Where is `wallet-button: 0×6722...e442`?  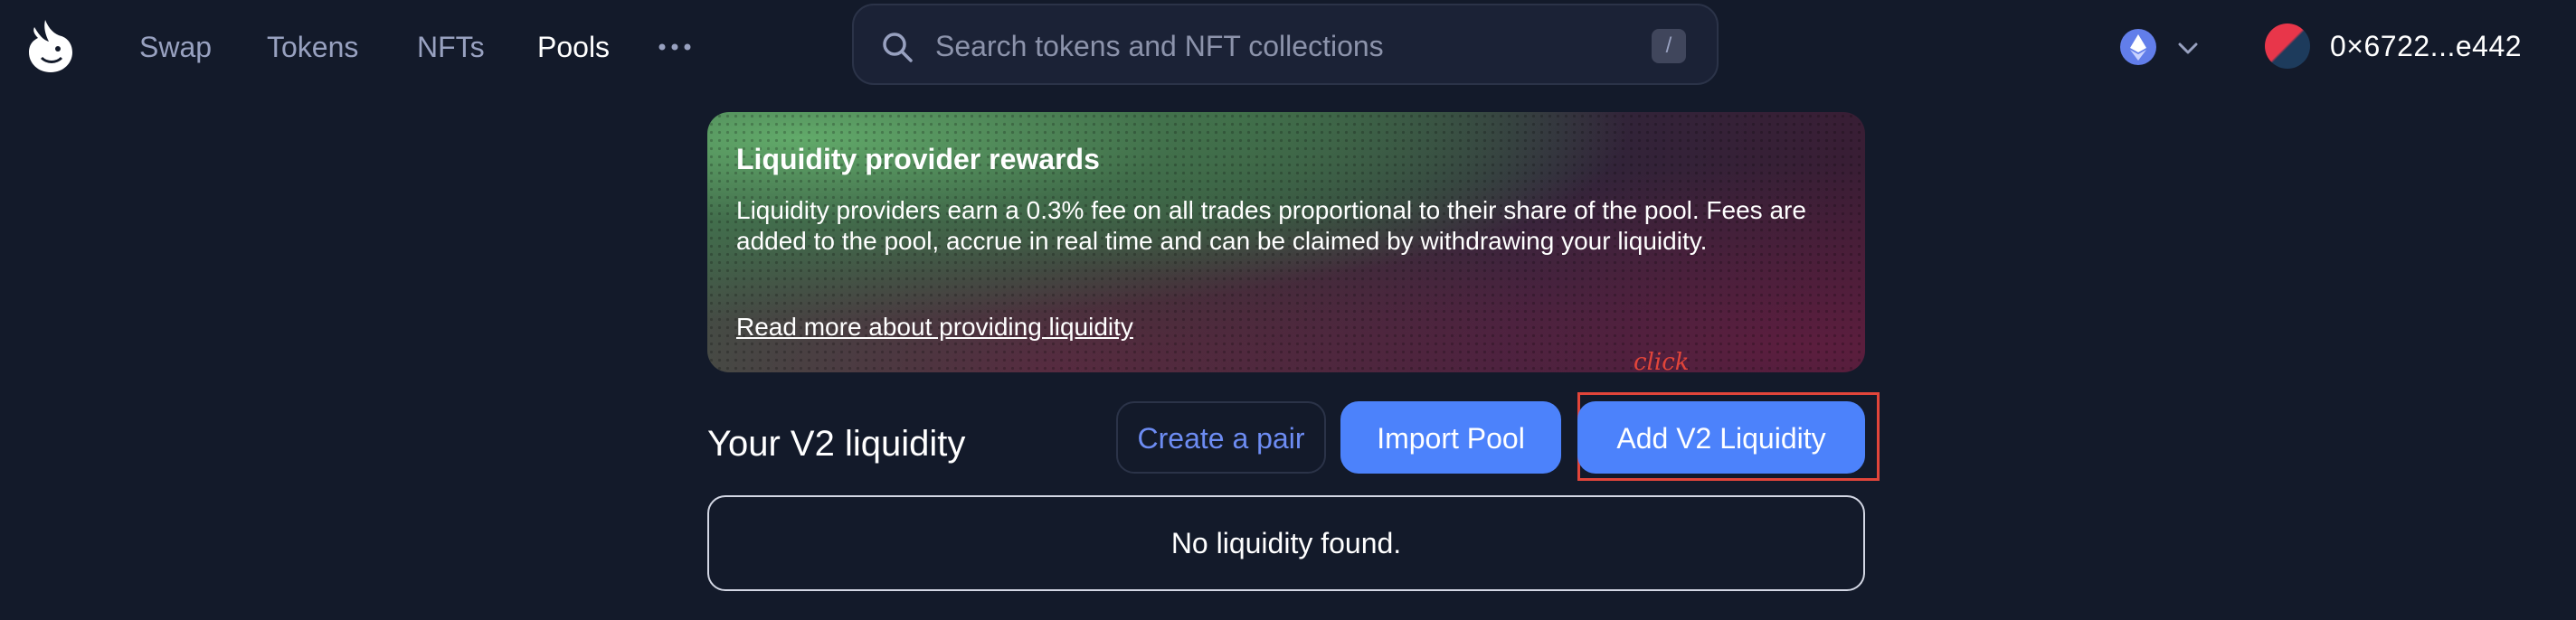
wallet-button: 0×6722...e442 is located at coordinates (2405, 46).